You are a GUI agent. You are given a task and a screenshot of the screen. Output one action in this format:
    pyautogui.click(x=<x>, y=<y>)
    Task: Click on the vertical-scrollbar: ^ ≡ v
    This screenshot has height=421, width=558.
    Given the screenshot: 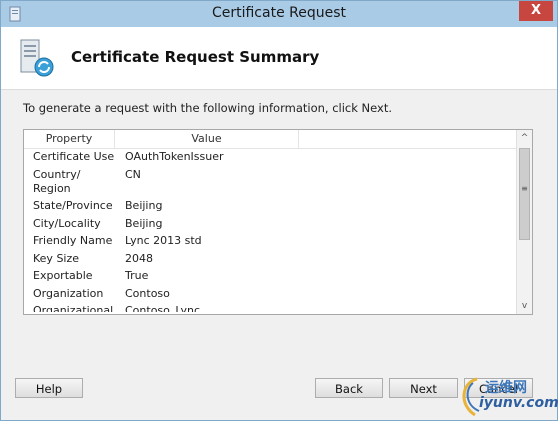 What is the action you would take?
    pyautogui.click(x=524, y=222)
    